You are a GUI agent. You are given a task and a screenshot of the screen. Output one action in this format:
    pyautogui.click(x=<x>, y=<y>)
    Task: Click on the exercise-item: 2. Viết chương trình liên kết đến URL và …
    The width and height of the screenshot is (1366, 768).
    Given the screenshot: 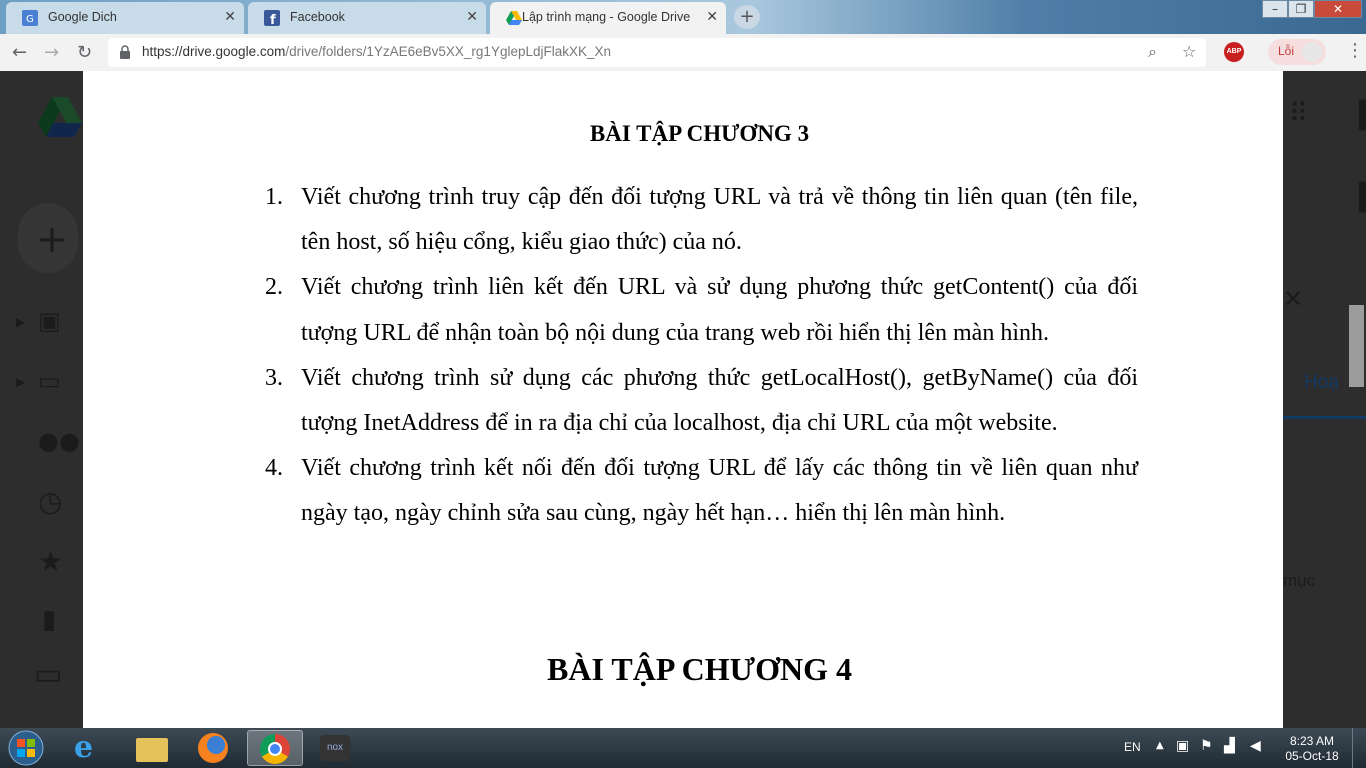 What is the action you would take?
    pyautogui.click(x=699, y=310)
    